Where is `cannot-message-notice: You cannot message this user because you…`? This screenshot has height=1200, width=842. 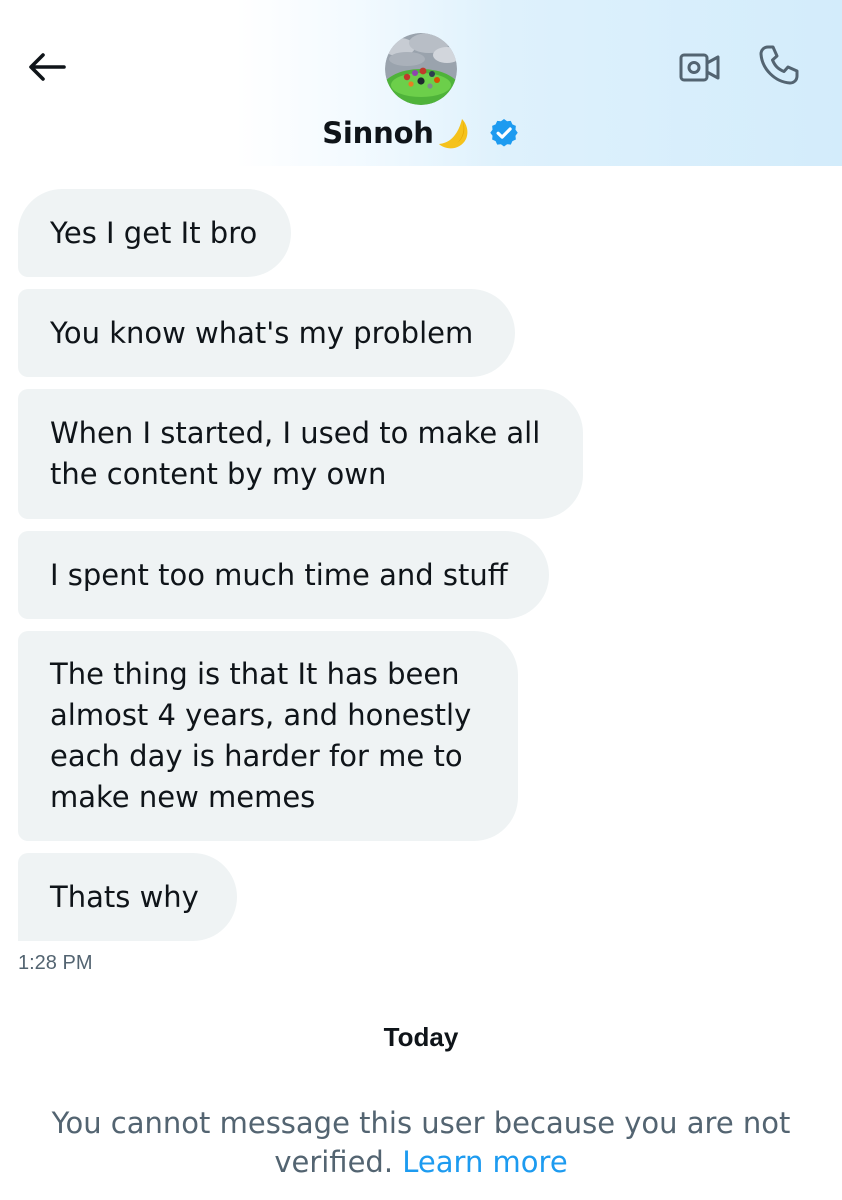
cannot-message-notice: You cannot message this user because you… is located at coordinates (421, 1143).